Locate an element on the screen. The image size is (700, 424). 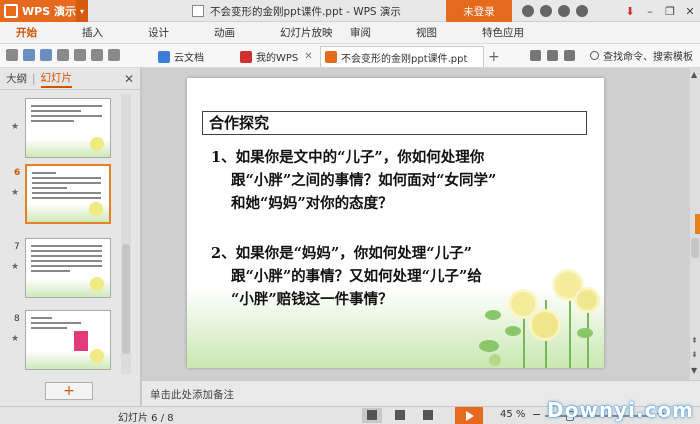
document-icon is located at coordinates (198, 11).